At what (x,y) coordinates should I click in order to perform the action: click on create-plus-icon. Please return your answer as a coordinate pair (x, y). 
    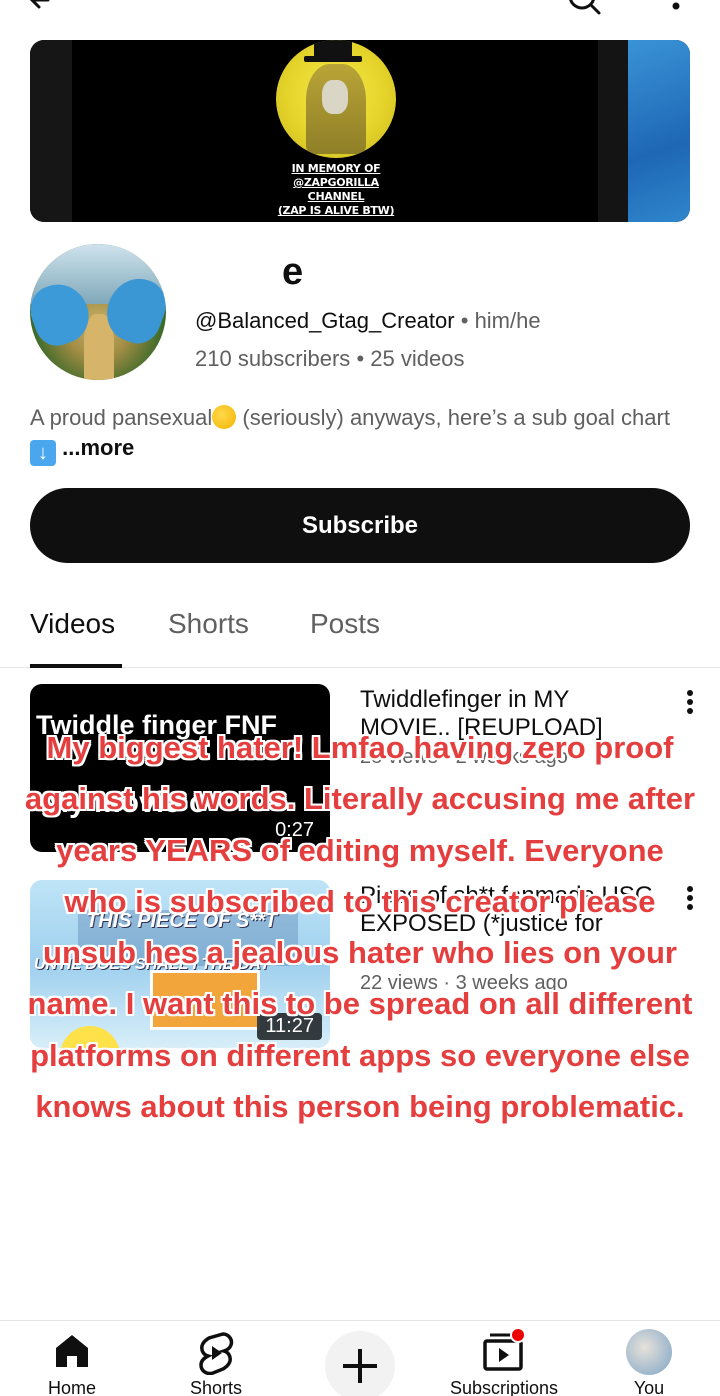
    Looking at the image, I should click on (360, 1363).